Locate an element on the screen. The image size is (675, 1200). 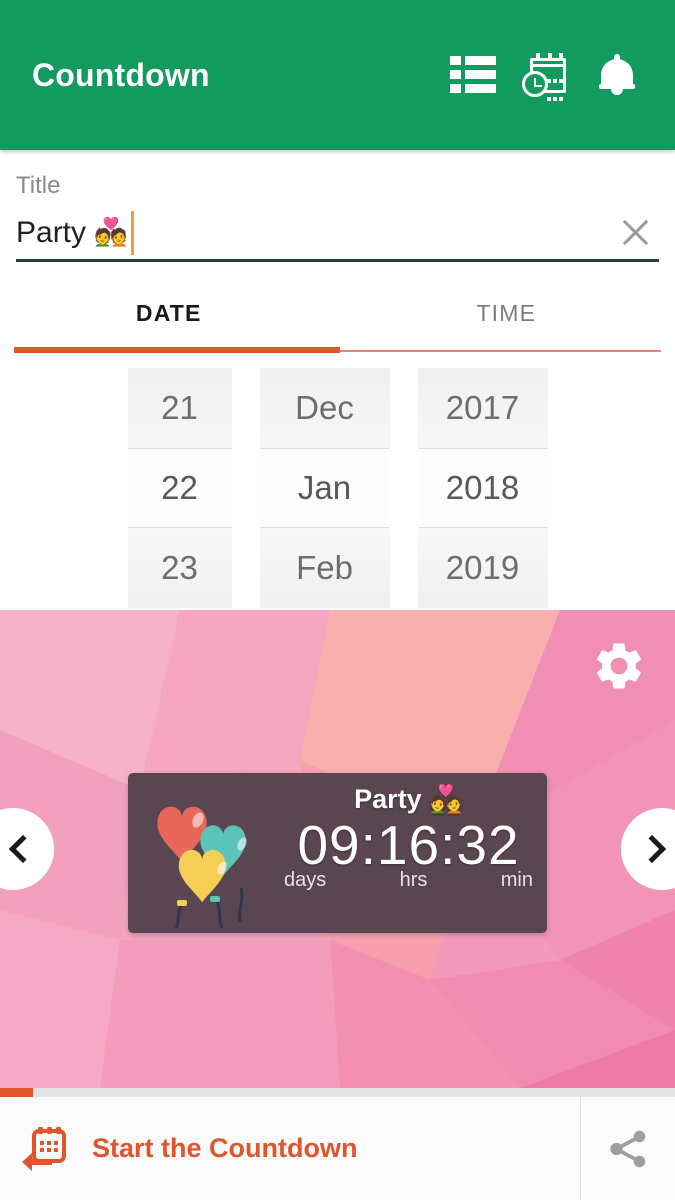
widget-title: Party 💑 is located at coordinates (408, 799).